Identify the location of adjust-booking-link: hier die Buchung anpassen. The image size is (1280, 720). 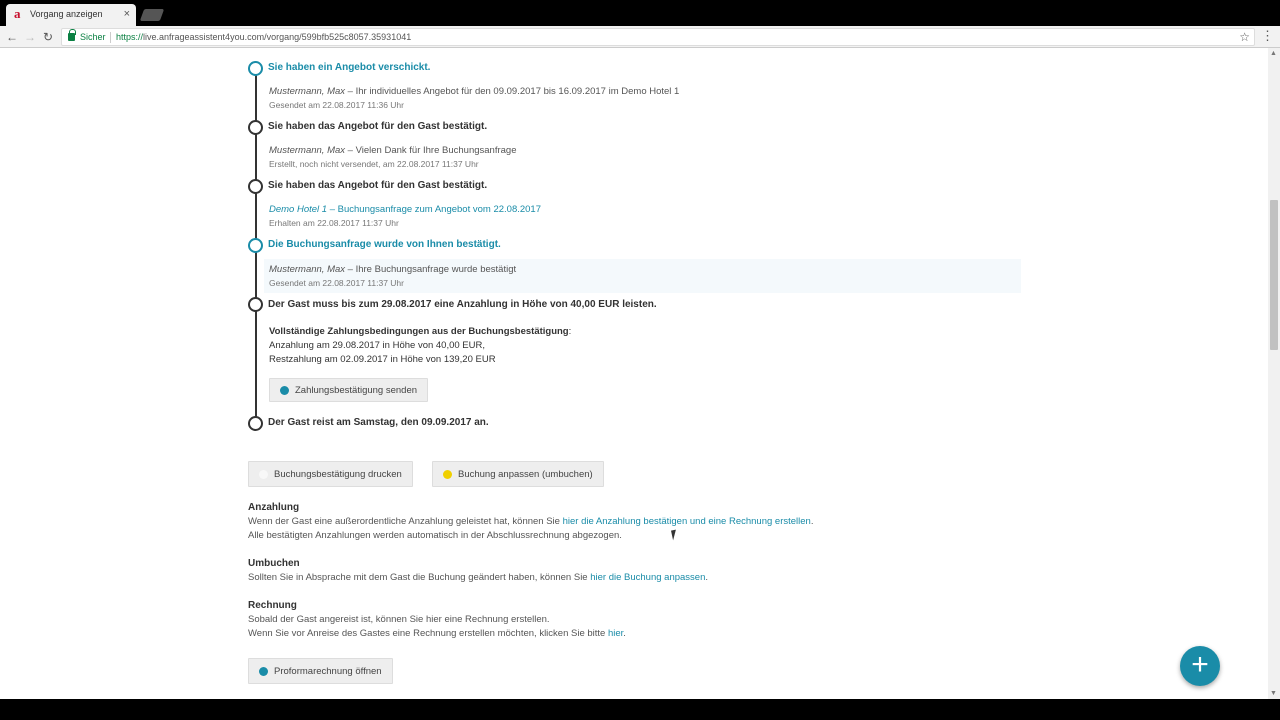
(647, 577).